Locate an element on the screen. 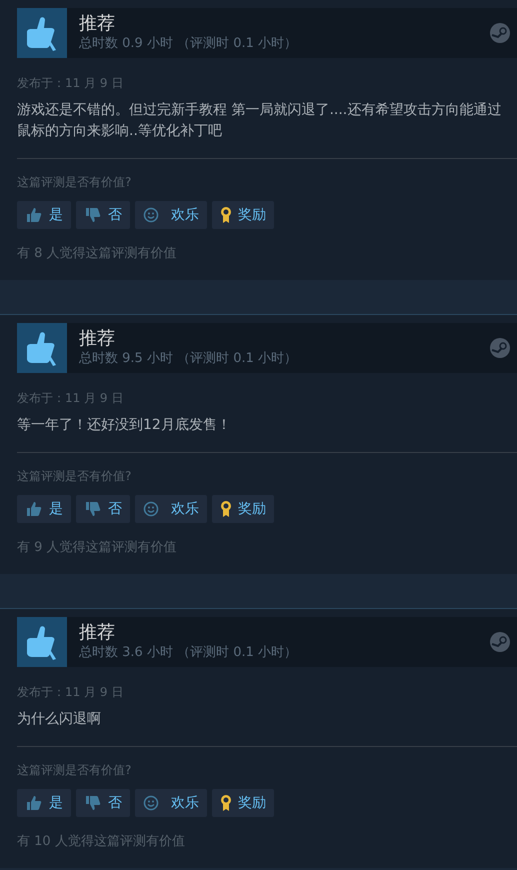 The width and height of the screenshot is (517, 870). playtime-text: 总时数 0.9 小时 （评测时 0.1 小时） is located at coordinates (188, 44).